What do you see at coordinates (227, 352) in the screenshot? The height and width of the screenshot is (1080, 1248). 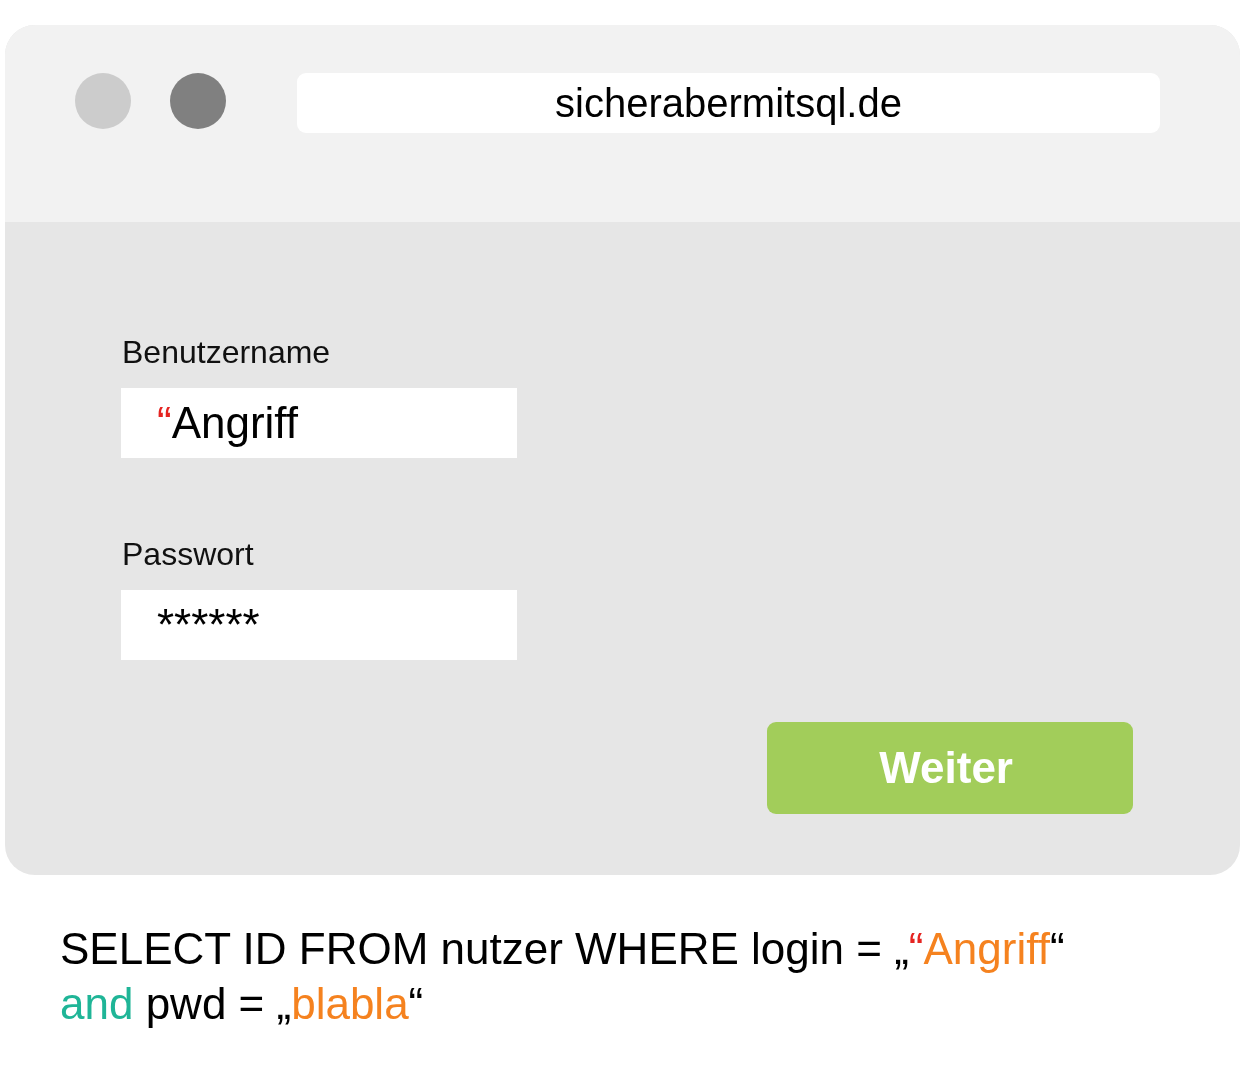 I see `field-label: Benutzername` at bounding box center [227, 352].